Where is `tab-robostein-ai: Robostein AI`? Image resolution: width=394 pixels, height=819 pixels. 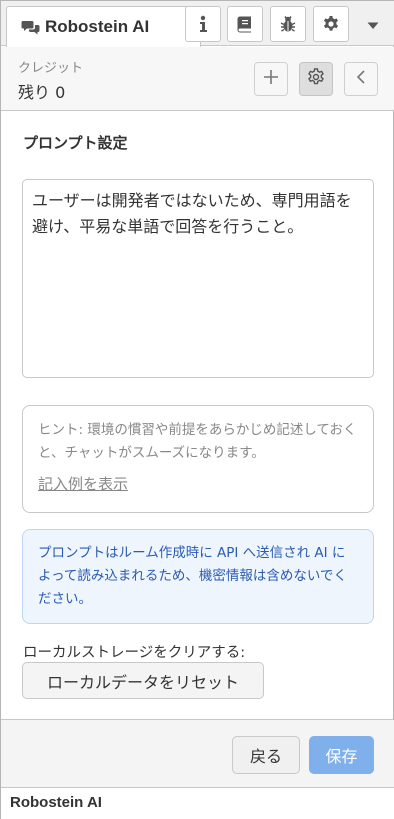
tab-robostein-ai: Robostein AI is located at coordinates (103, 26).